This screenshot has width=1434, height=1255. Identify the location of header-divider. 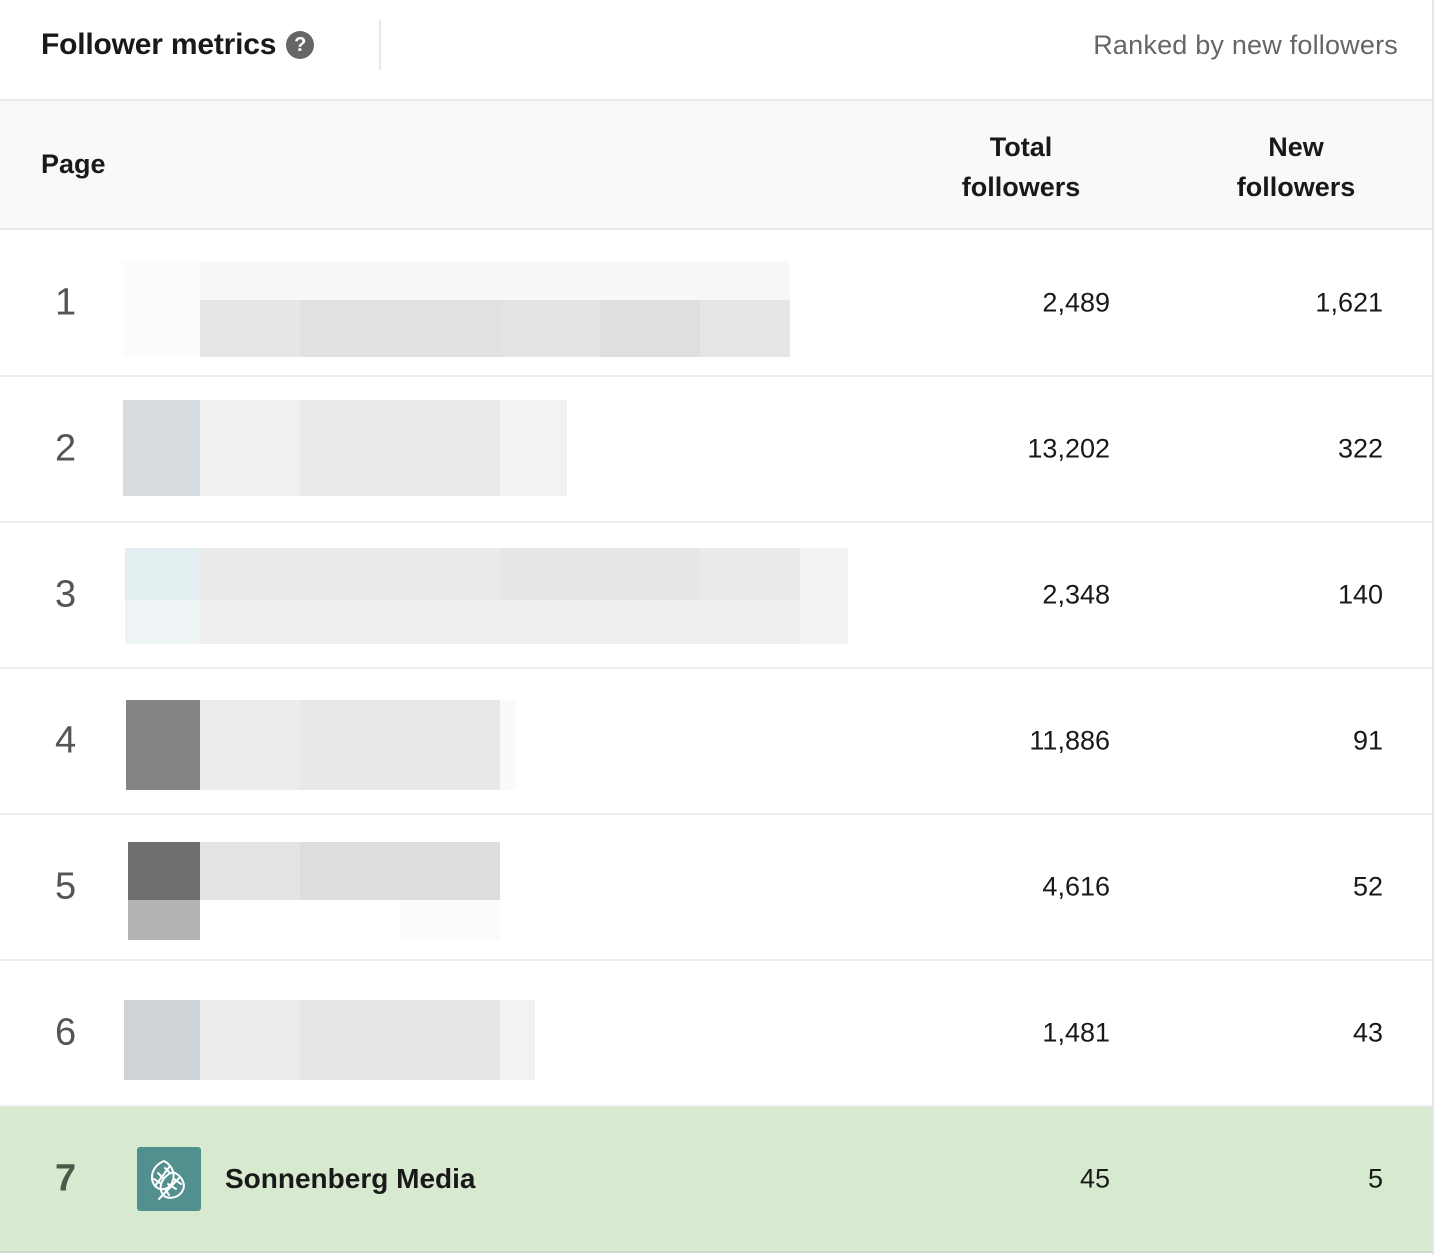
(380, 45).